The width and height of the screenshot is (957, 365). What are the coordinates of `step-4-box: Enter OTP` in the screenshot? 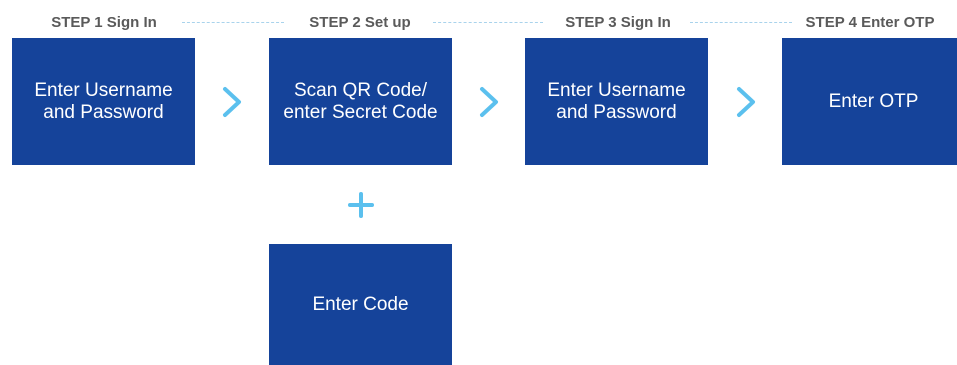 It's located at (869, 101).